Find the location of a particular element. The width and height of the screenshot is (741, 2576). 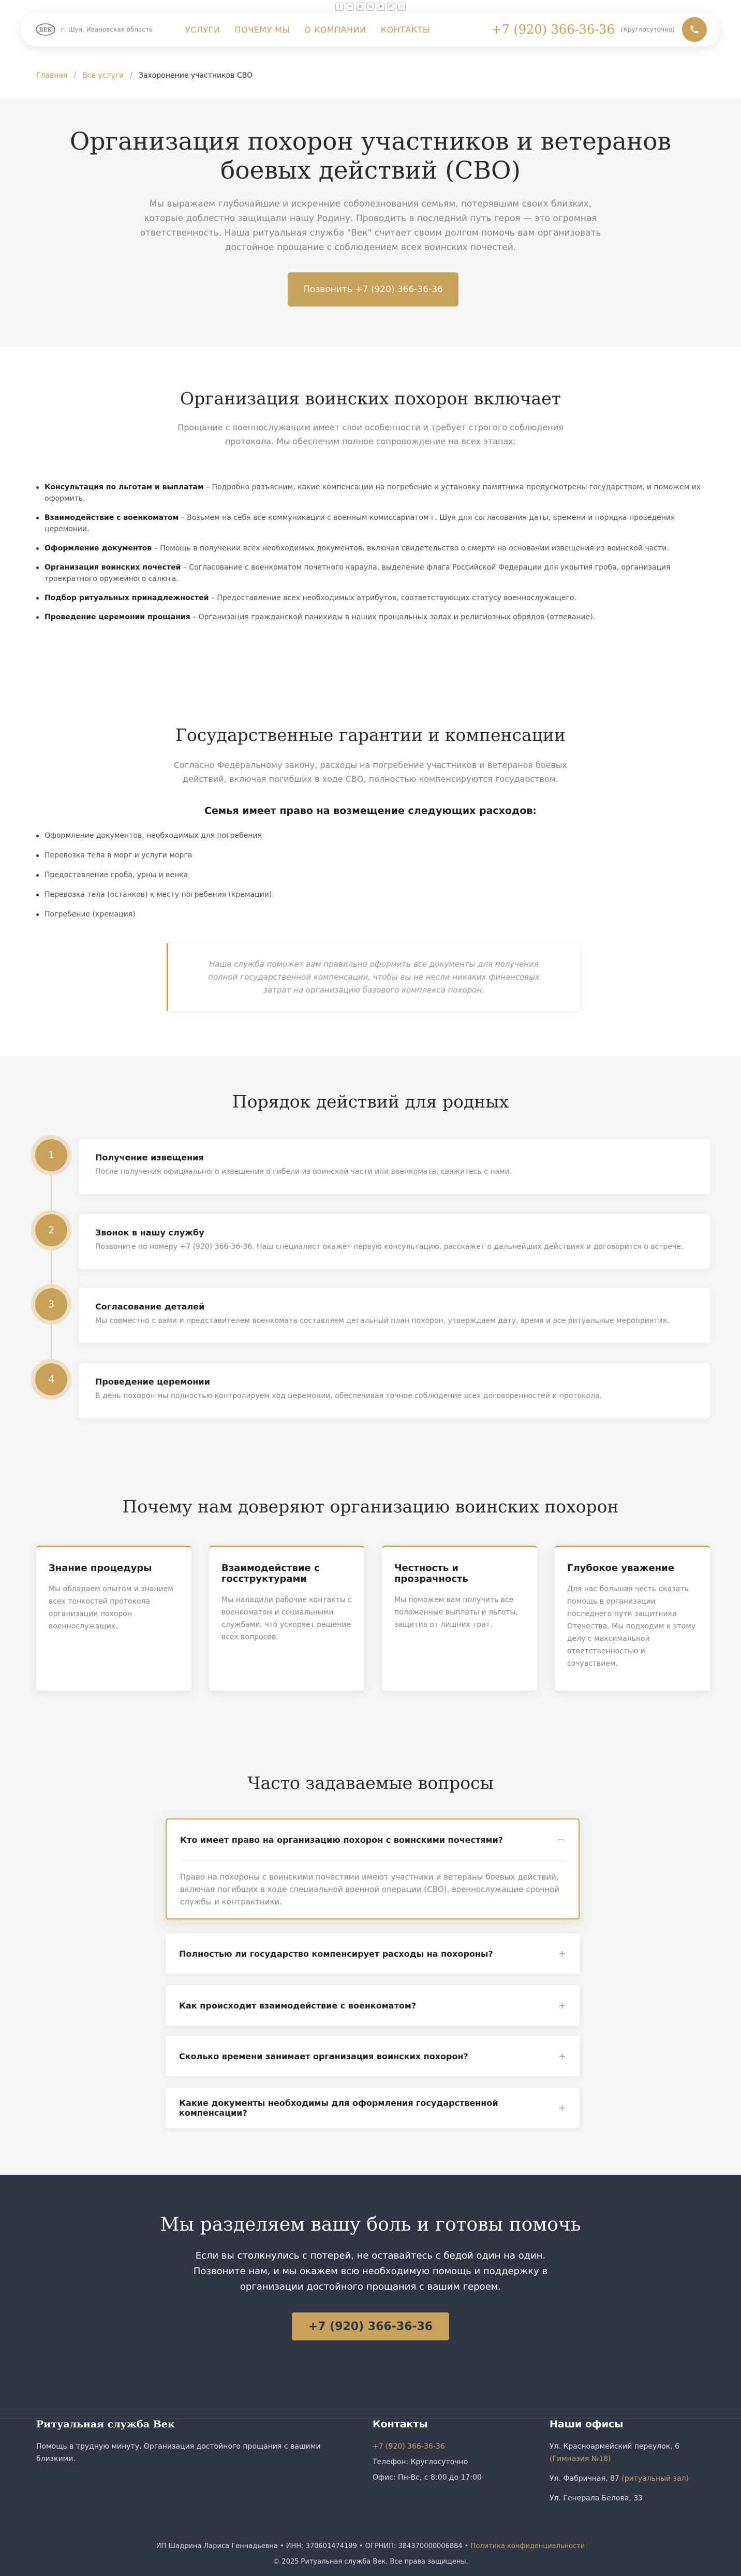

cta-call-button: +7 (920) 366-36-36 is located at coordinates (371, 2326).